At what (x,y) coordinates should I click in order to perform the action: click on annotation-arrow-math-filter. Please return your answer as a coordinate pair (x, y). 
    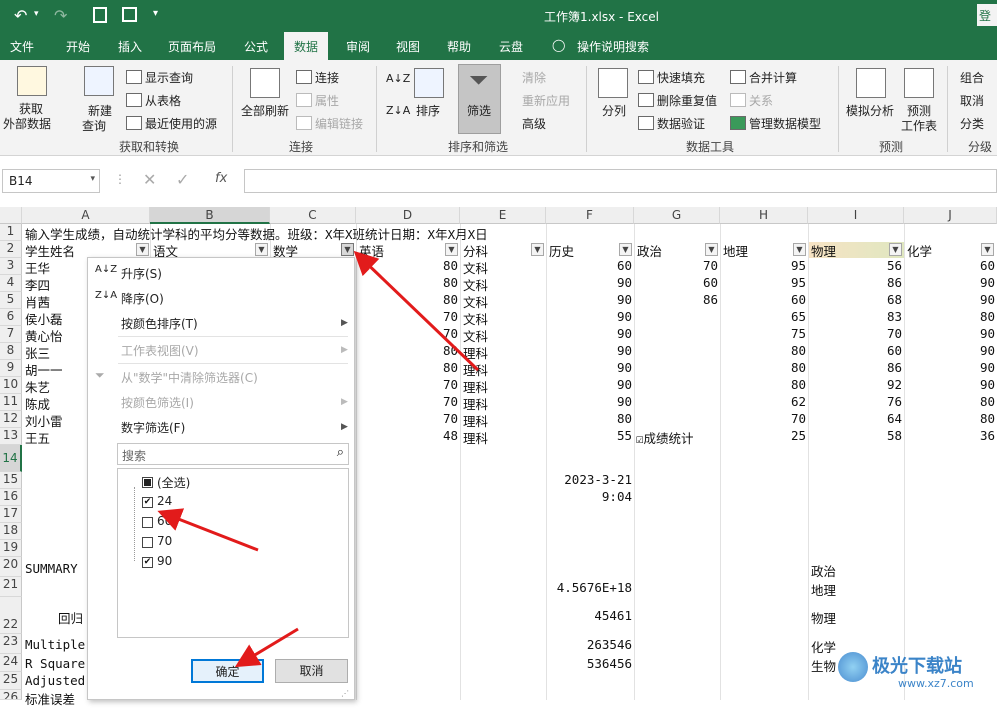
    Looking at the image, I should click on (416, 311).